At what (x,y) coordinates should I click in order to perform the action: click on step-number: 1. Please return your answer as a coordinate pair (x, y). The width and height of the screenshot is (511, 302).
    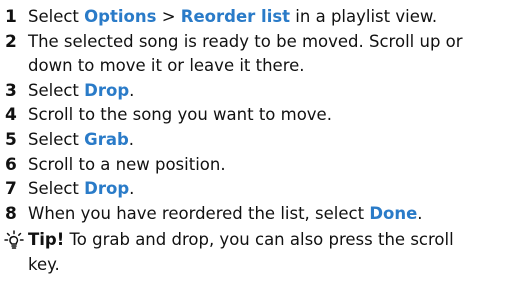
    Looking at the image, I should click on (11, 17).